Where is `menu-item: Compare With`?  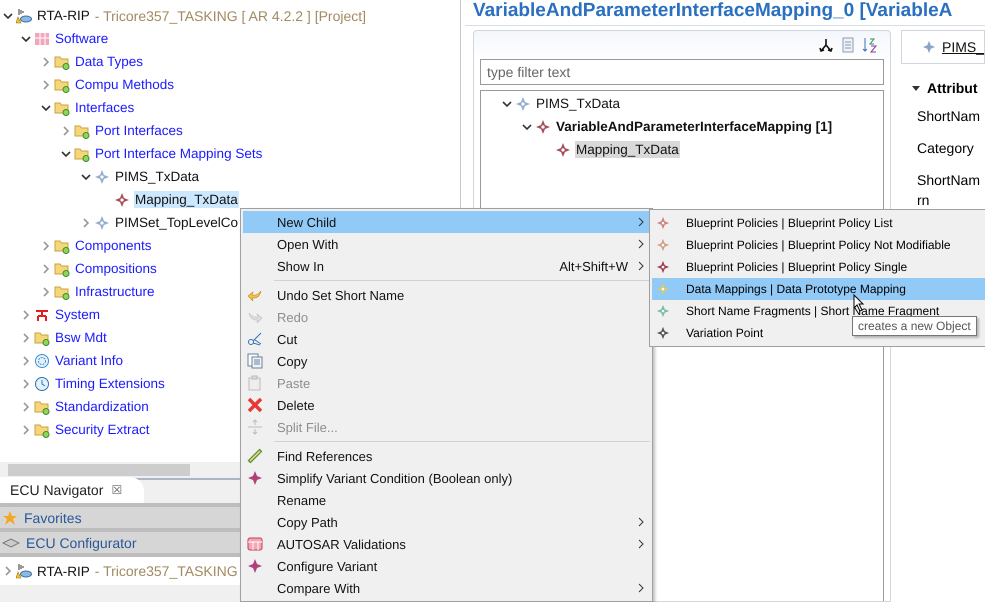
menu-item: Compare With is located at coordinates (446, 588).